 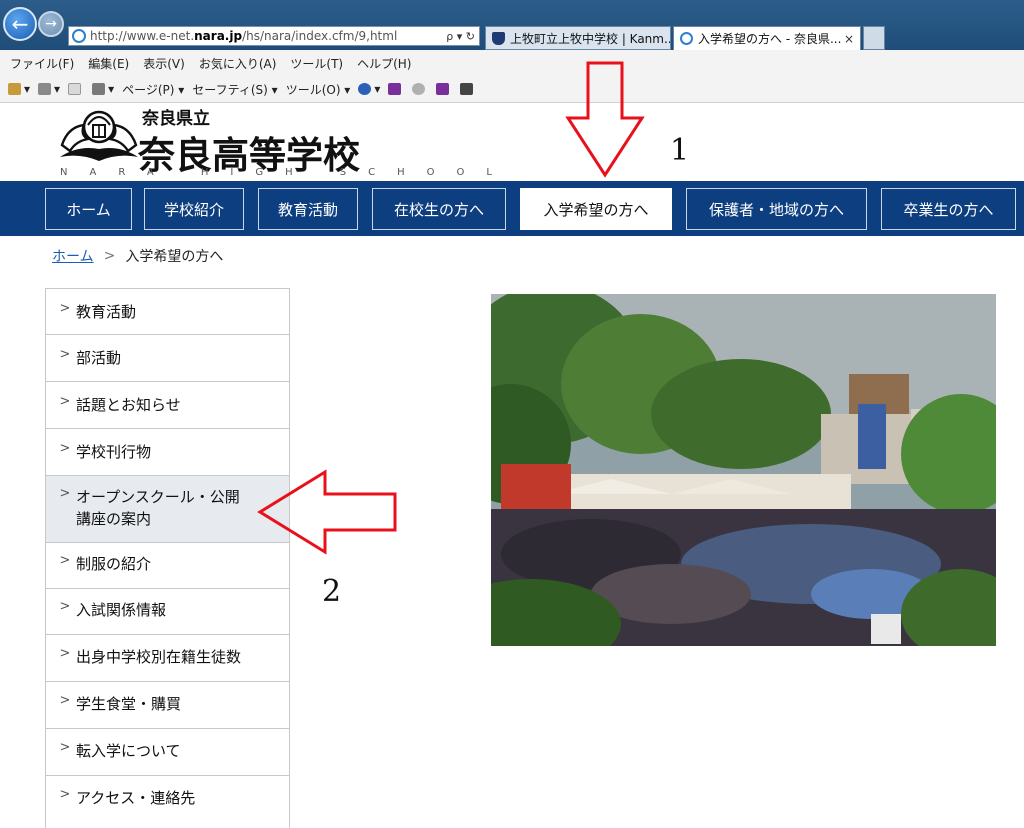 I want to click on cmd-tools: ツール(O) ▾, so click(x=318, y=89).